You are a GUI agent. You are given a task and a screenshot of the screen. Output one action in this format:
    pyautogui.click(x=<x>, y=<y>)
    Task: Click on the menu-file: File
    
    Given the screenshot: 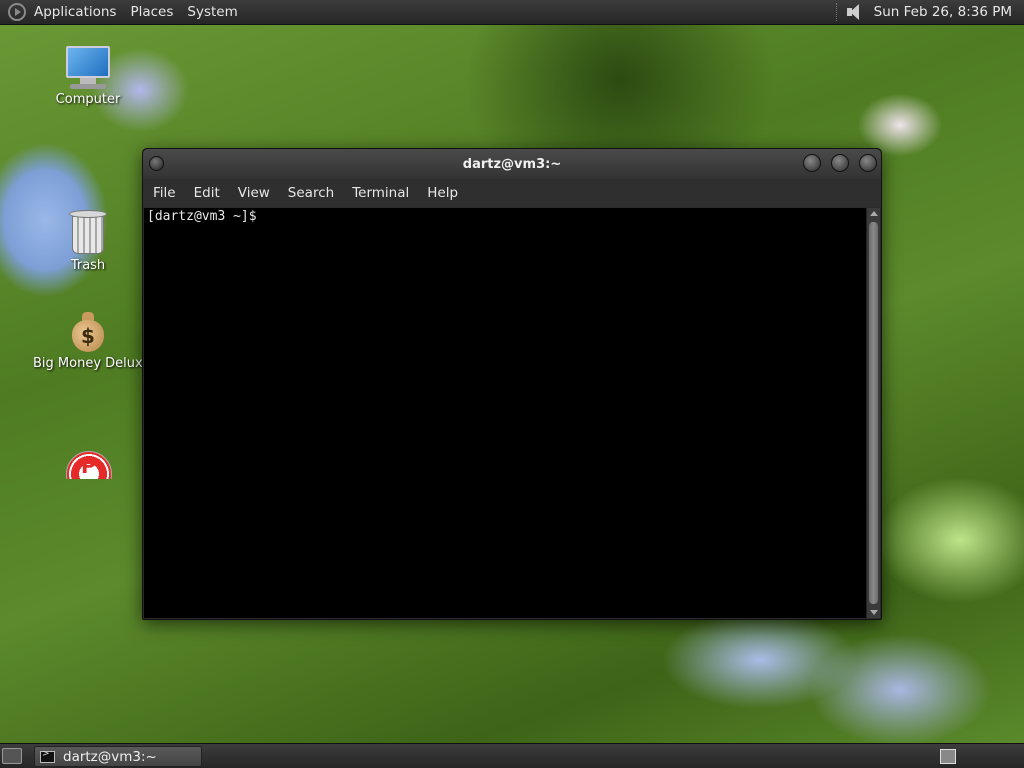 What is the action you would take?
    pyautogui.click(x=164, y=193)
    